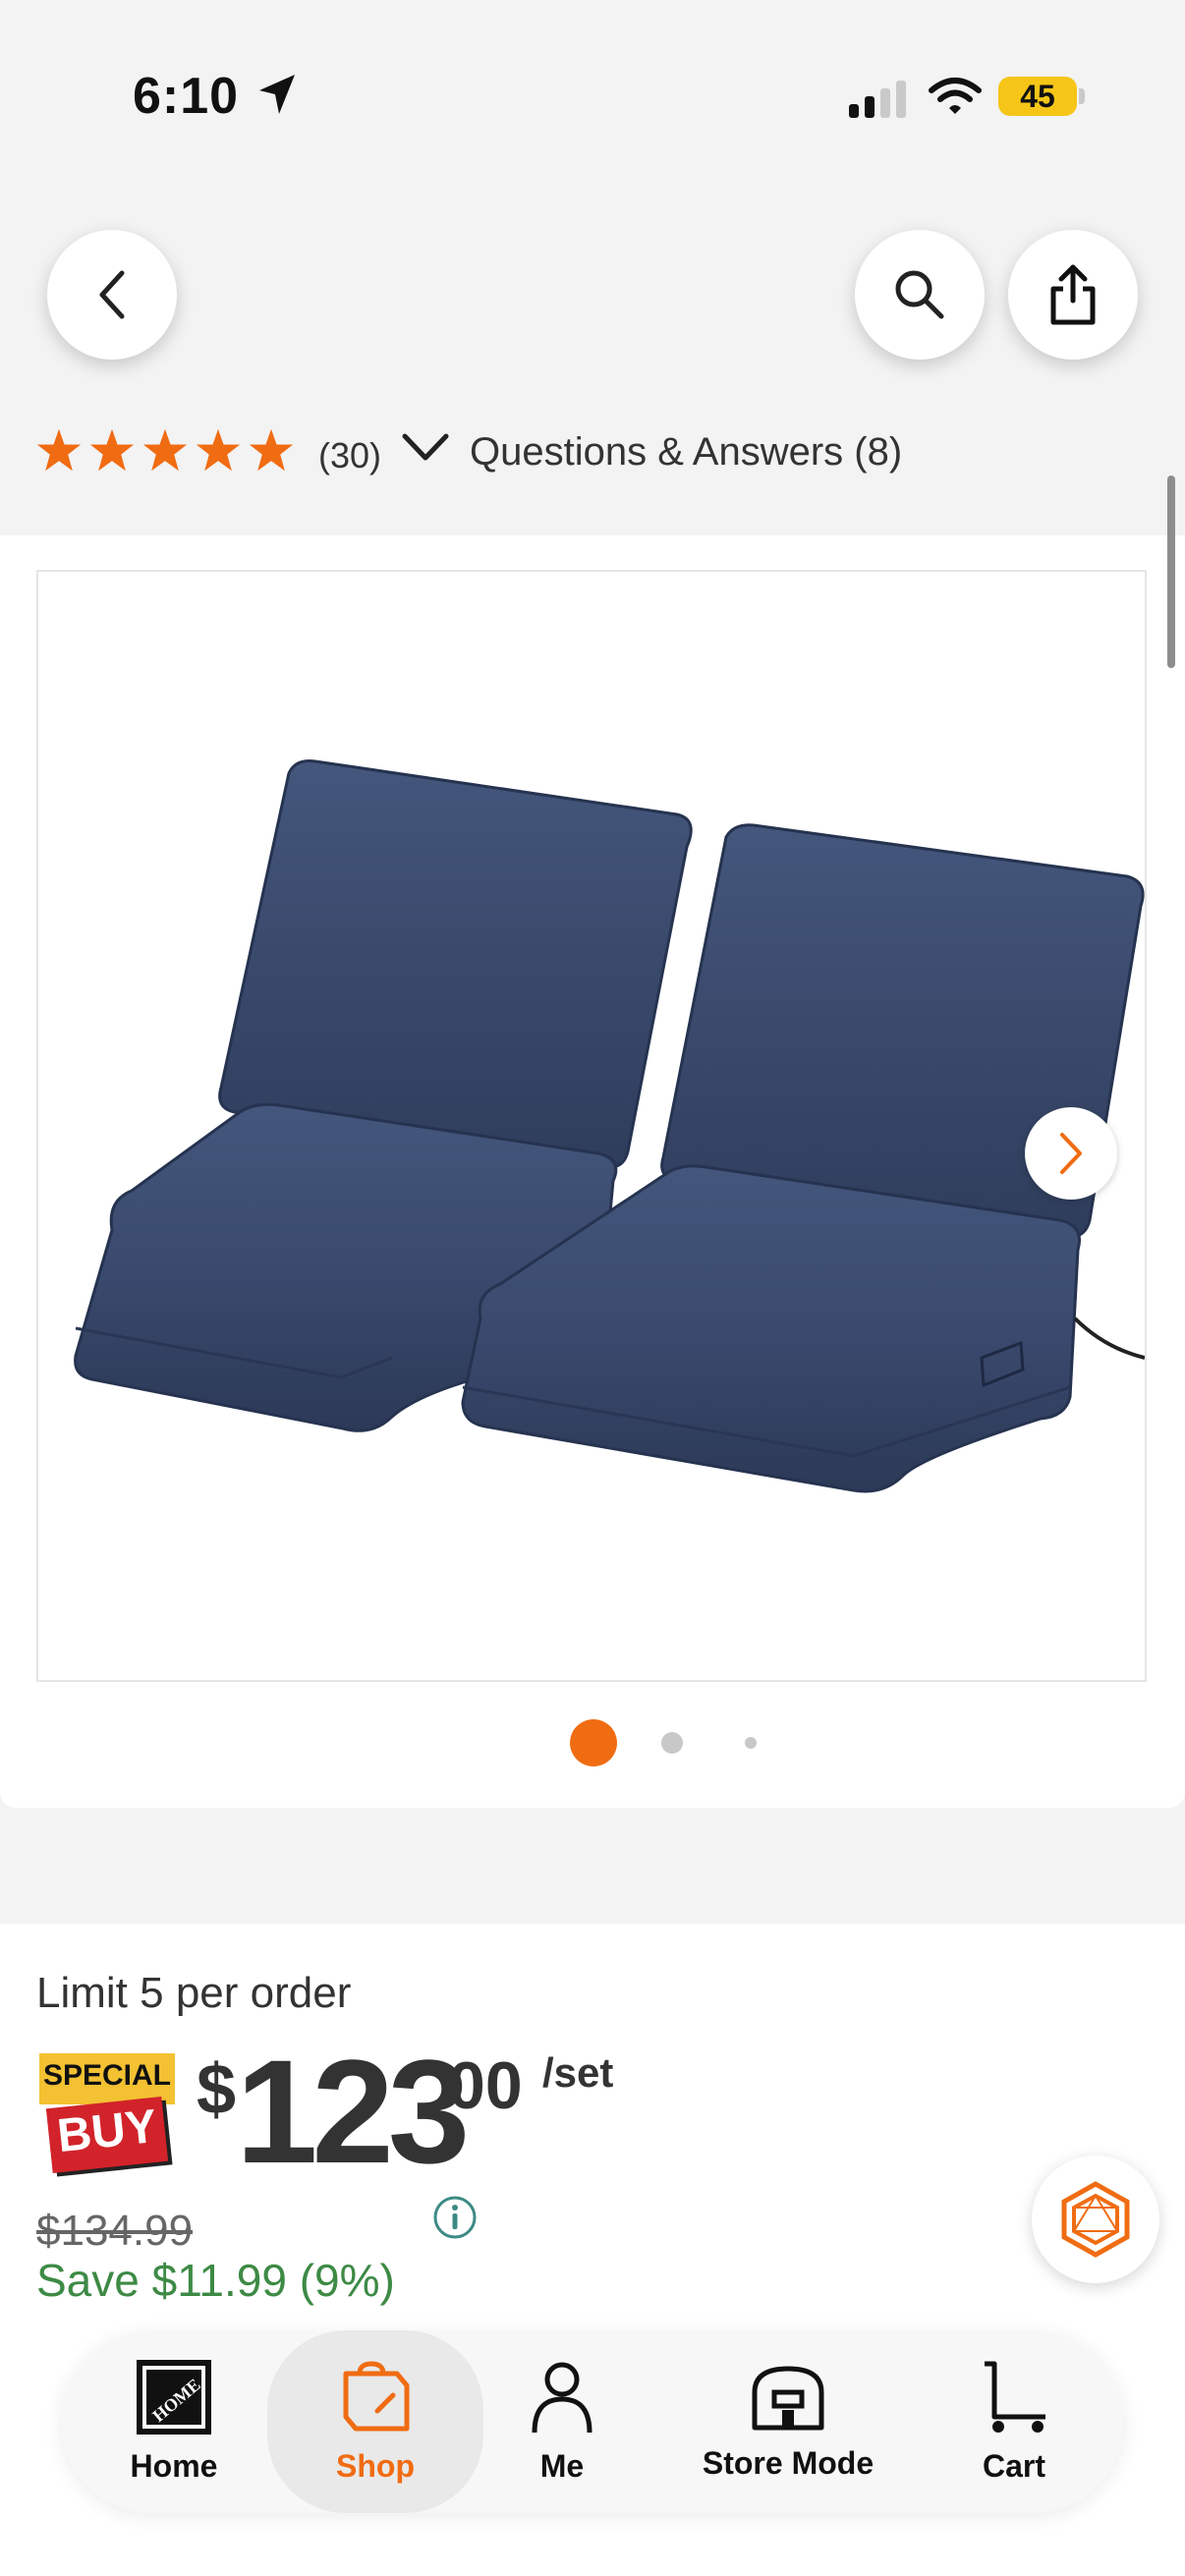 Image resolution: width=1185 pixels, height=2576 pixels. I want to click on next-image-button, so click(1071, 1153).